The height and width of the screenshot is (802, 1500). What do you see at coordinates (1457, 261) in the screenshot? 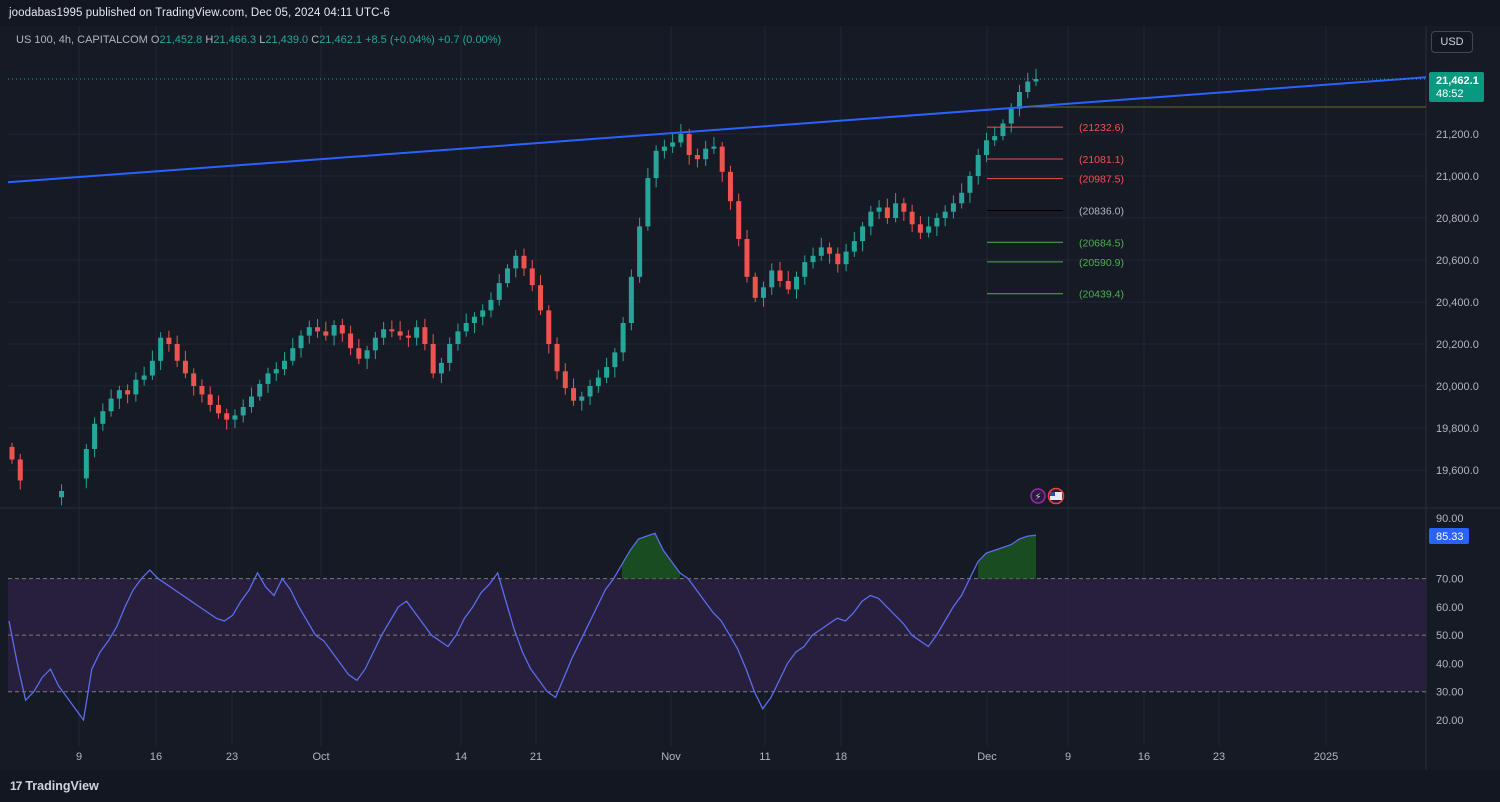
I see `price-tick-label: 20,600.0` at bounding box center [1457, 261].